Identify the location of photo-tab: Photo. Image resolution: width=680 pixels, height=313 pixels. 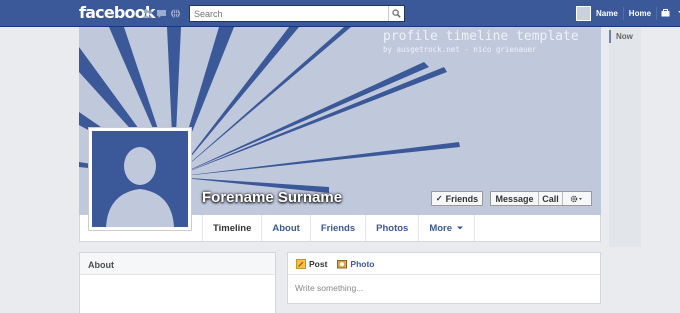
(356, 263).